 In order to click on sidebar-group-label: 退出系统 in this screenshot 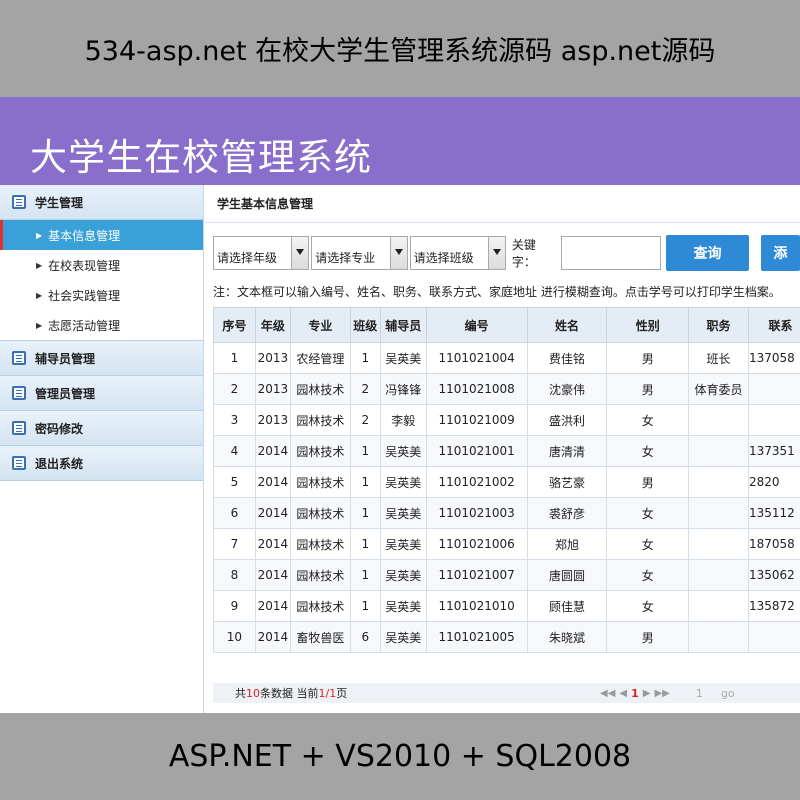, I will do `click(59, 463)`.